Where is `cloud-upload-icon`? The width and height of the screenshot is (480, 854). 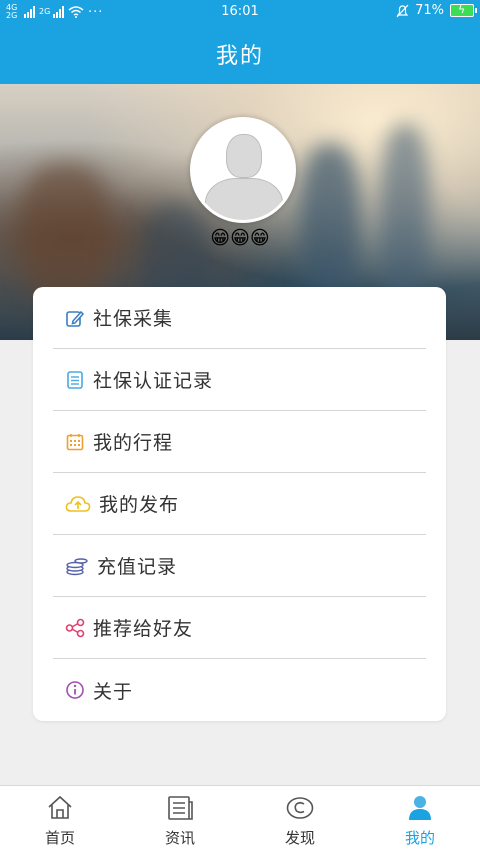
cloud-upload-icon is located at coordinates (78, 504).